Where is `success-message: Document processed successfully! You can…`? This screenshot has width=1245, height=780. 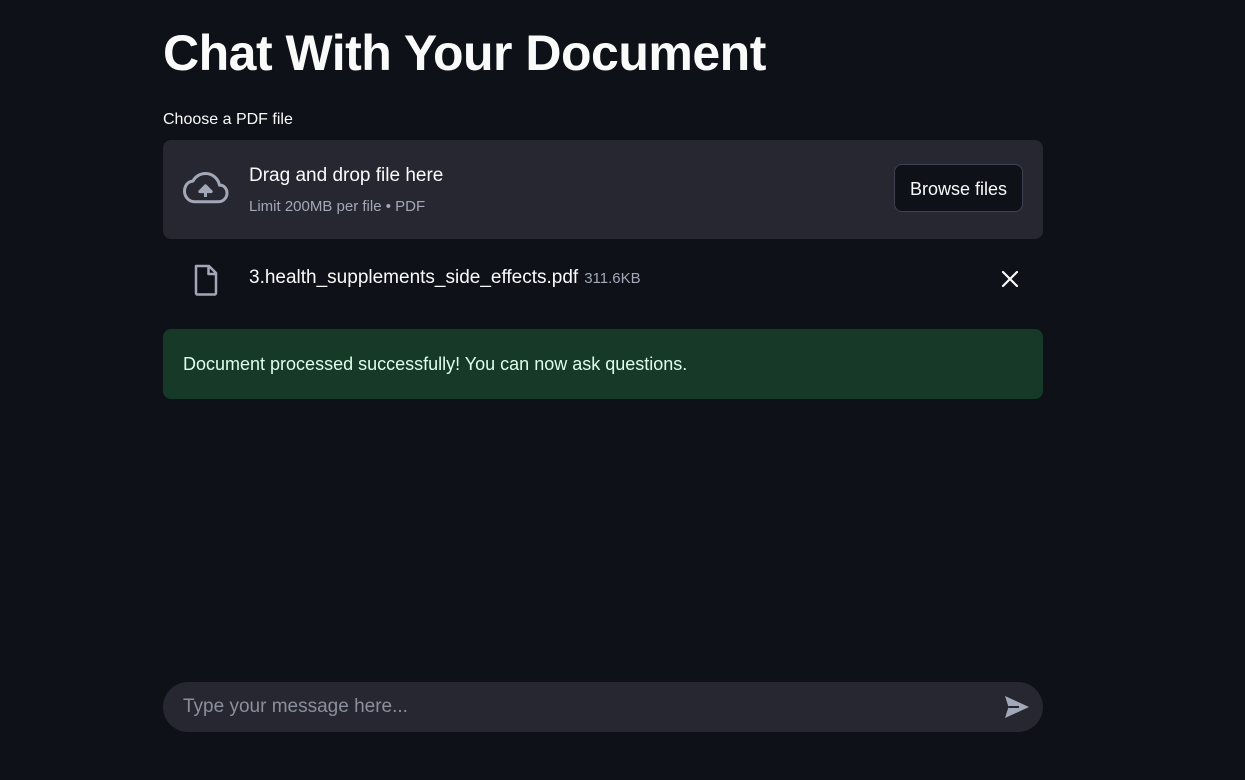
success-message: Document processed successfully! You can… is located at coordinates (435, 364).